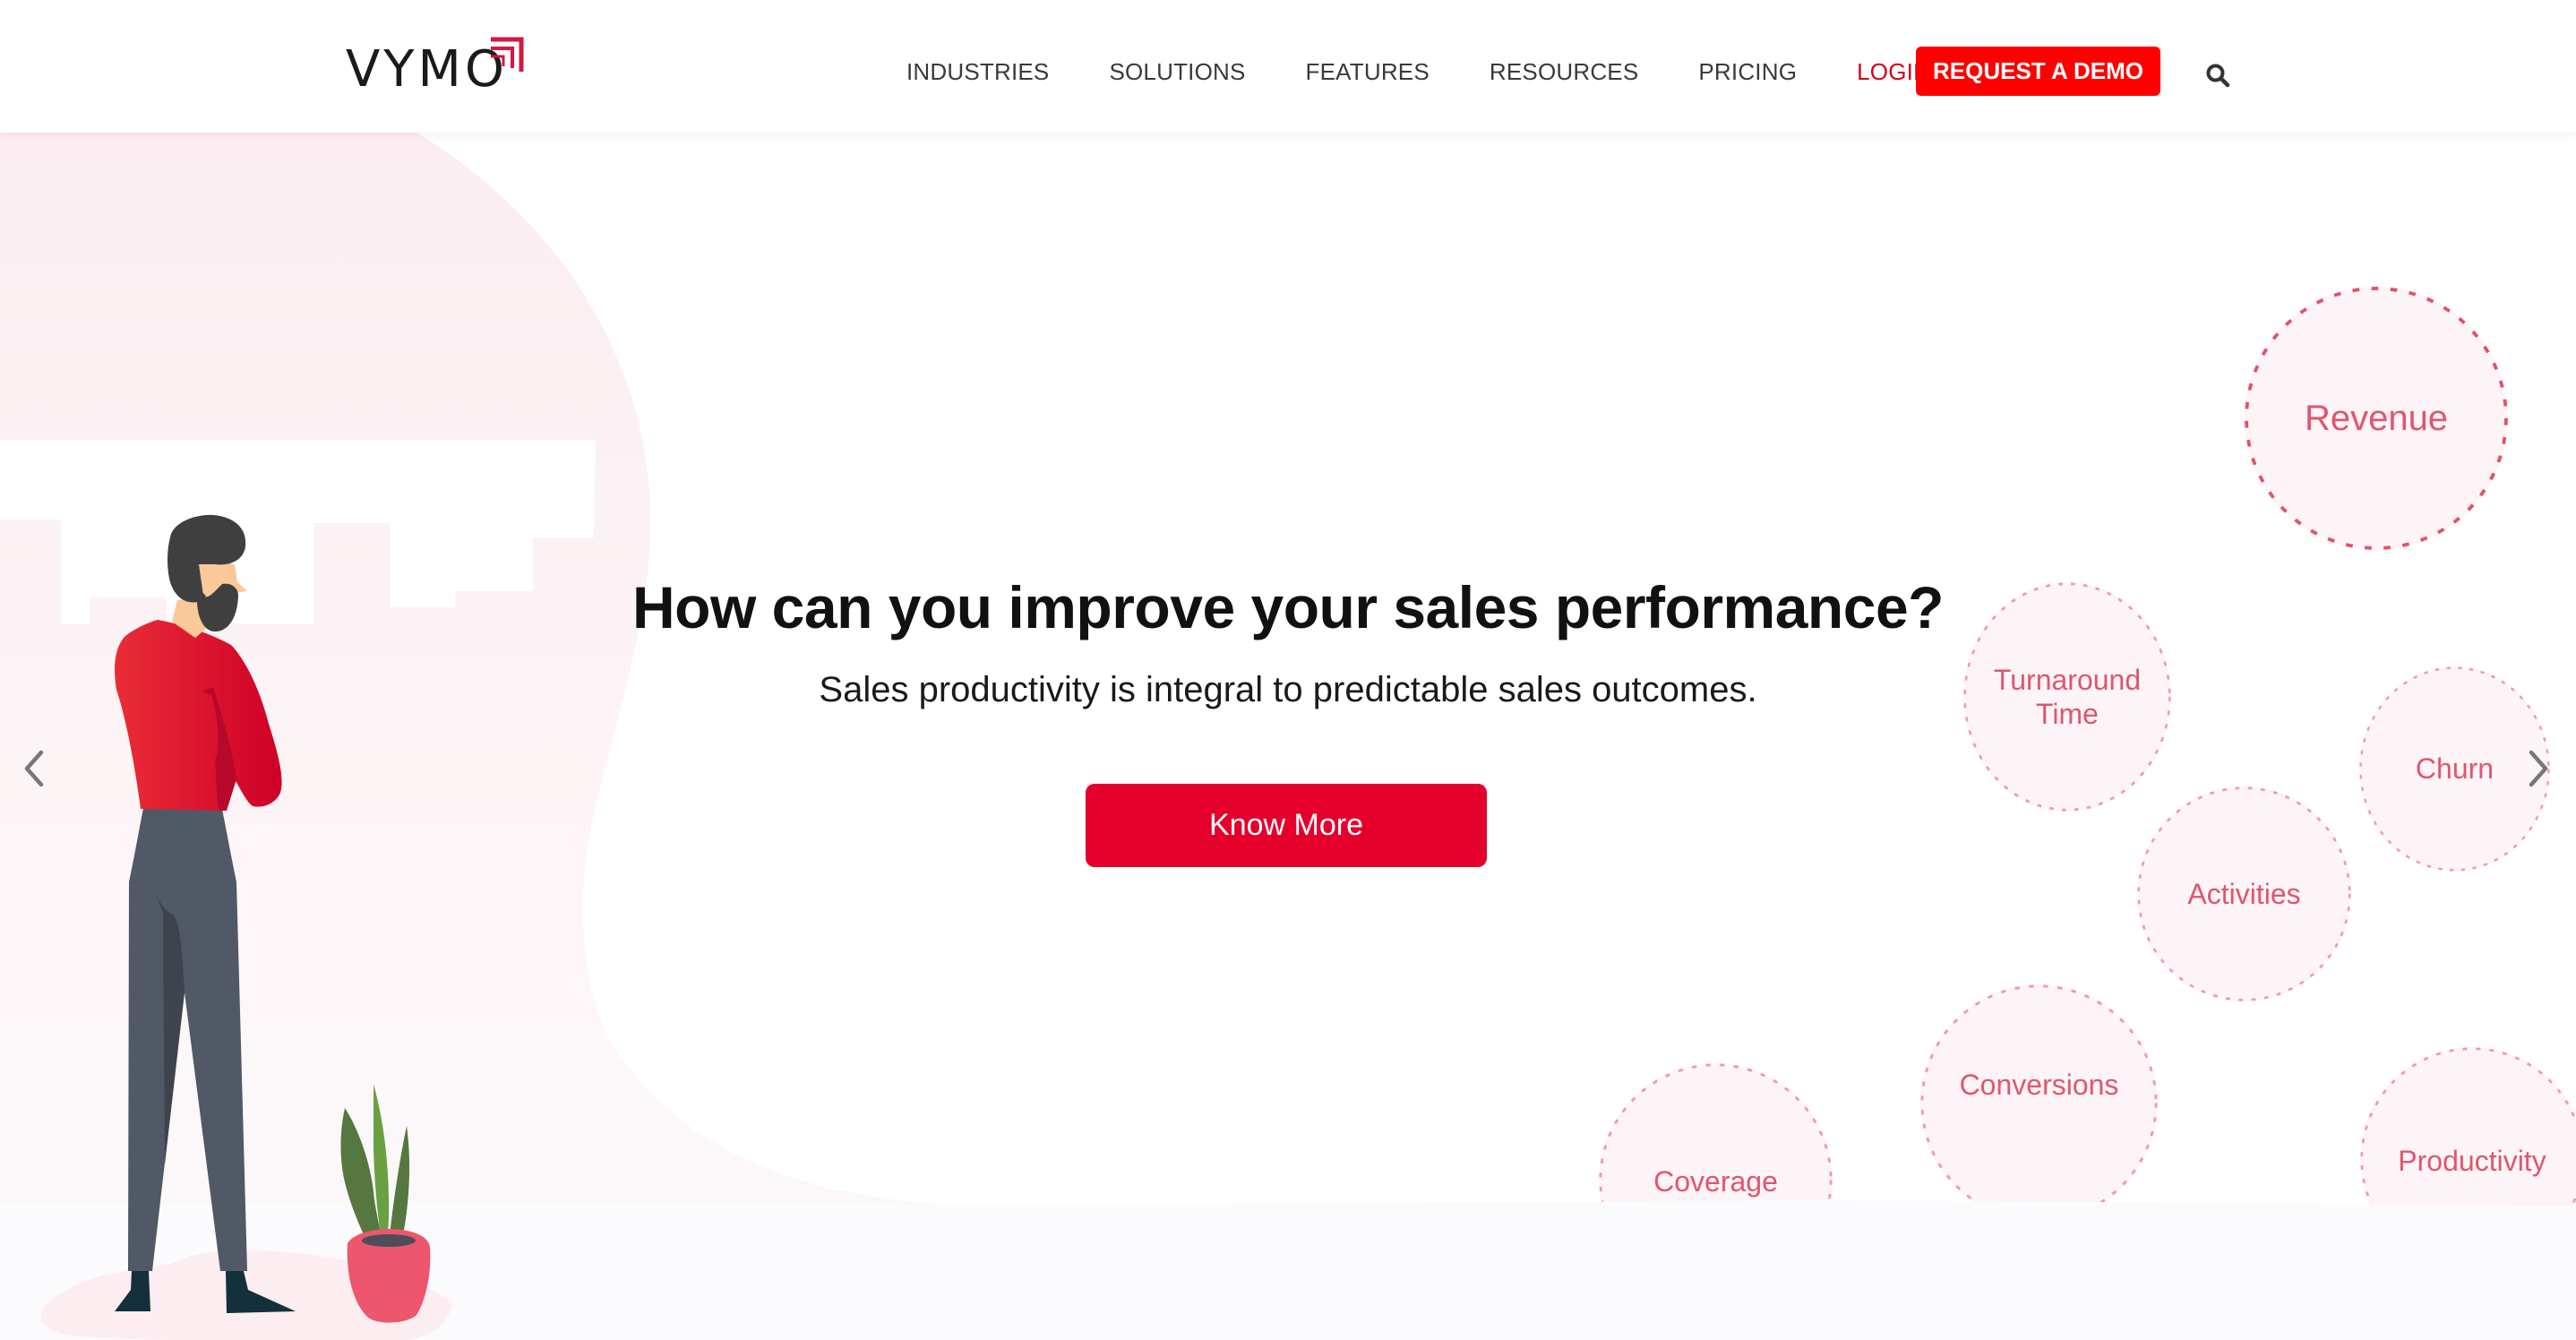 The height and width of the screenshot is (1340, 2576). I want to click on carousel-prev-button, so click(34, 768).